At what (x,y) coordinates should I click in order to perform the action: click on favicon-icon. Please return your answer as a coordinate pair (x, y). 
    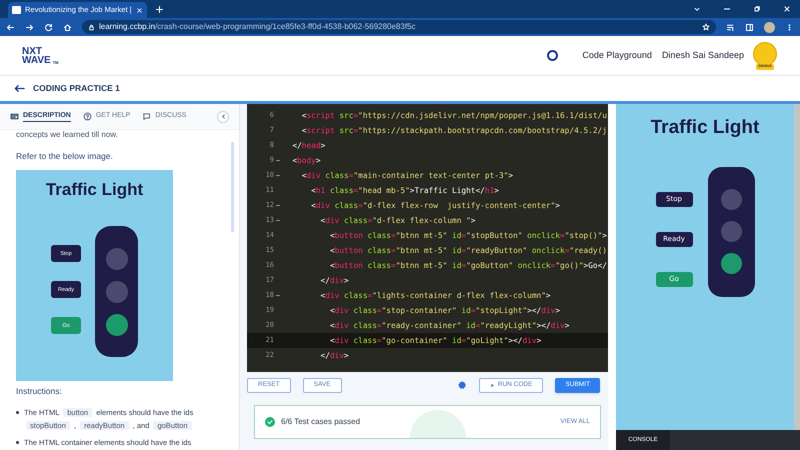
    Looking at the image, I should click on (16, 10).